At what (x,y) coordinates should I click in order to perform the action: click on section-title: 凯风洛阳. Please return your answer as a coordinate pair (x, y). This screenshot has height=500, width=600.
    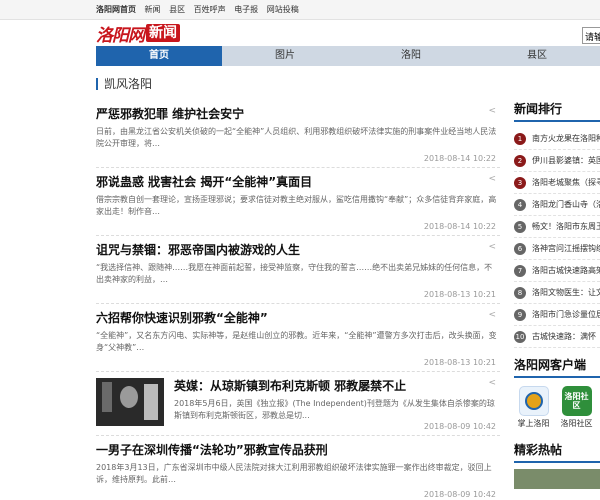
    Looking at the image, I should click on (124, 84).